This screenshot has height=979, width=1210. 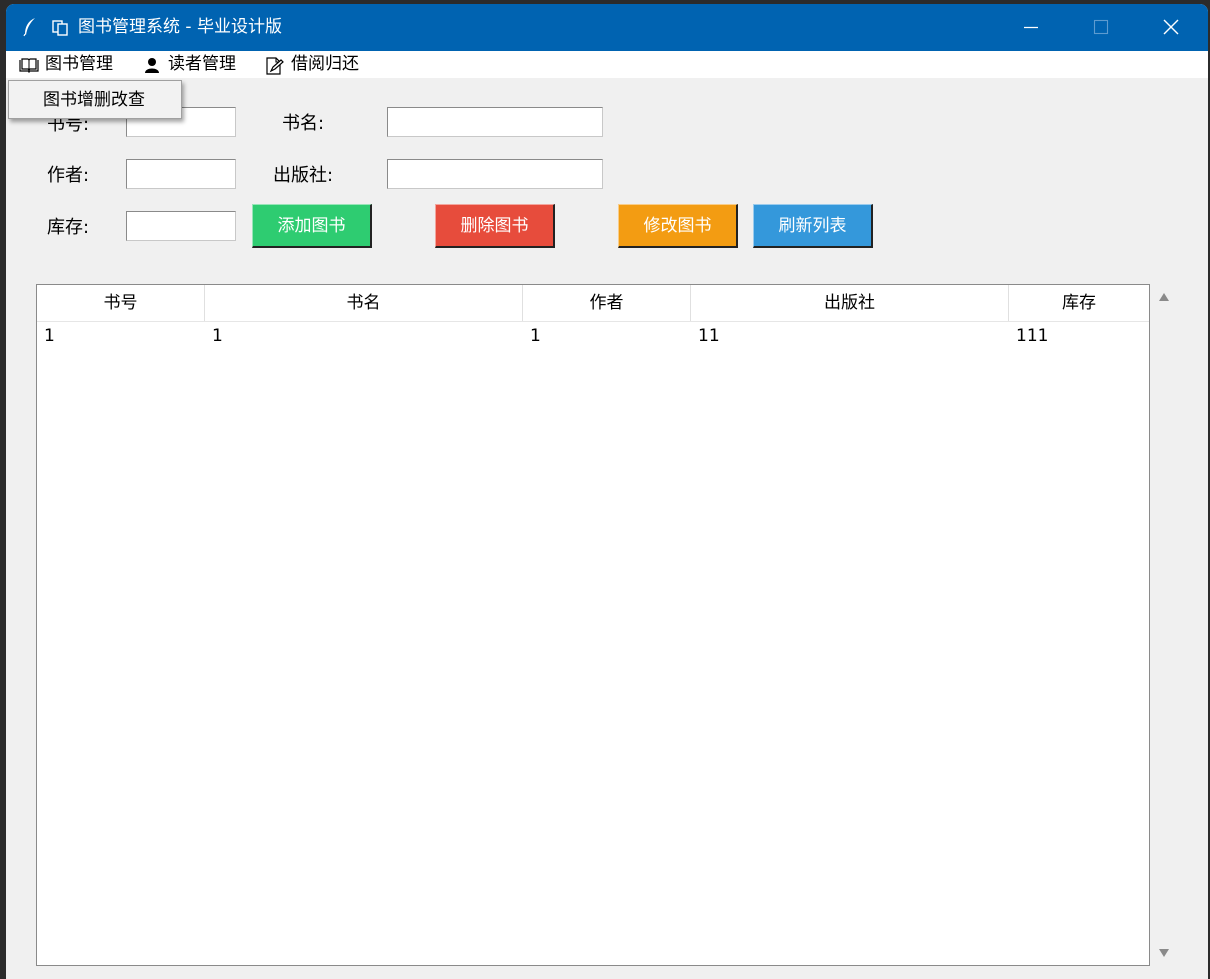 What do you see at coordinates (68, 175) in the screenshot?
I see `author-label: 作者:` at bounding box center [68, 175].